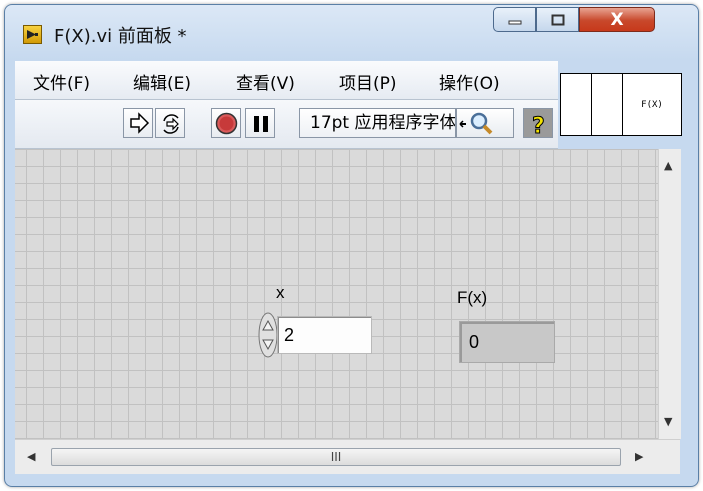 The image size is (703, 491). Describe the element at coordinates (639, 456) in the screenshot. I see `scroll-right-icon: ▶` at that location.